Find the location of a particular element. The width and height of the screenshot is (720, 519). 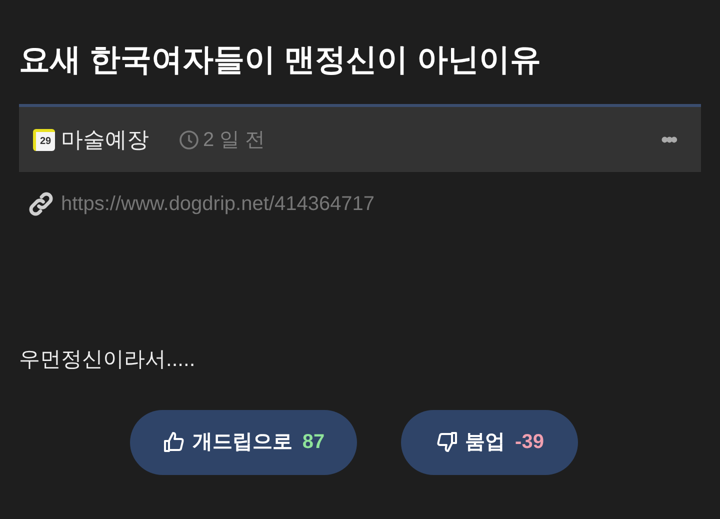

clock-icon is located at coordinates (189, 140).